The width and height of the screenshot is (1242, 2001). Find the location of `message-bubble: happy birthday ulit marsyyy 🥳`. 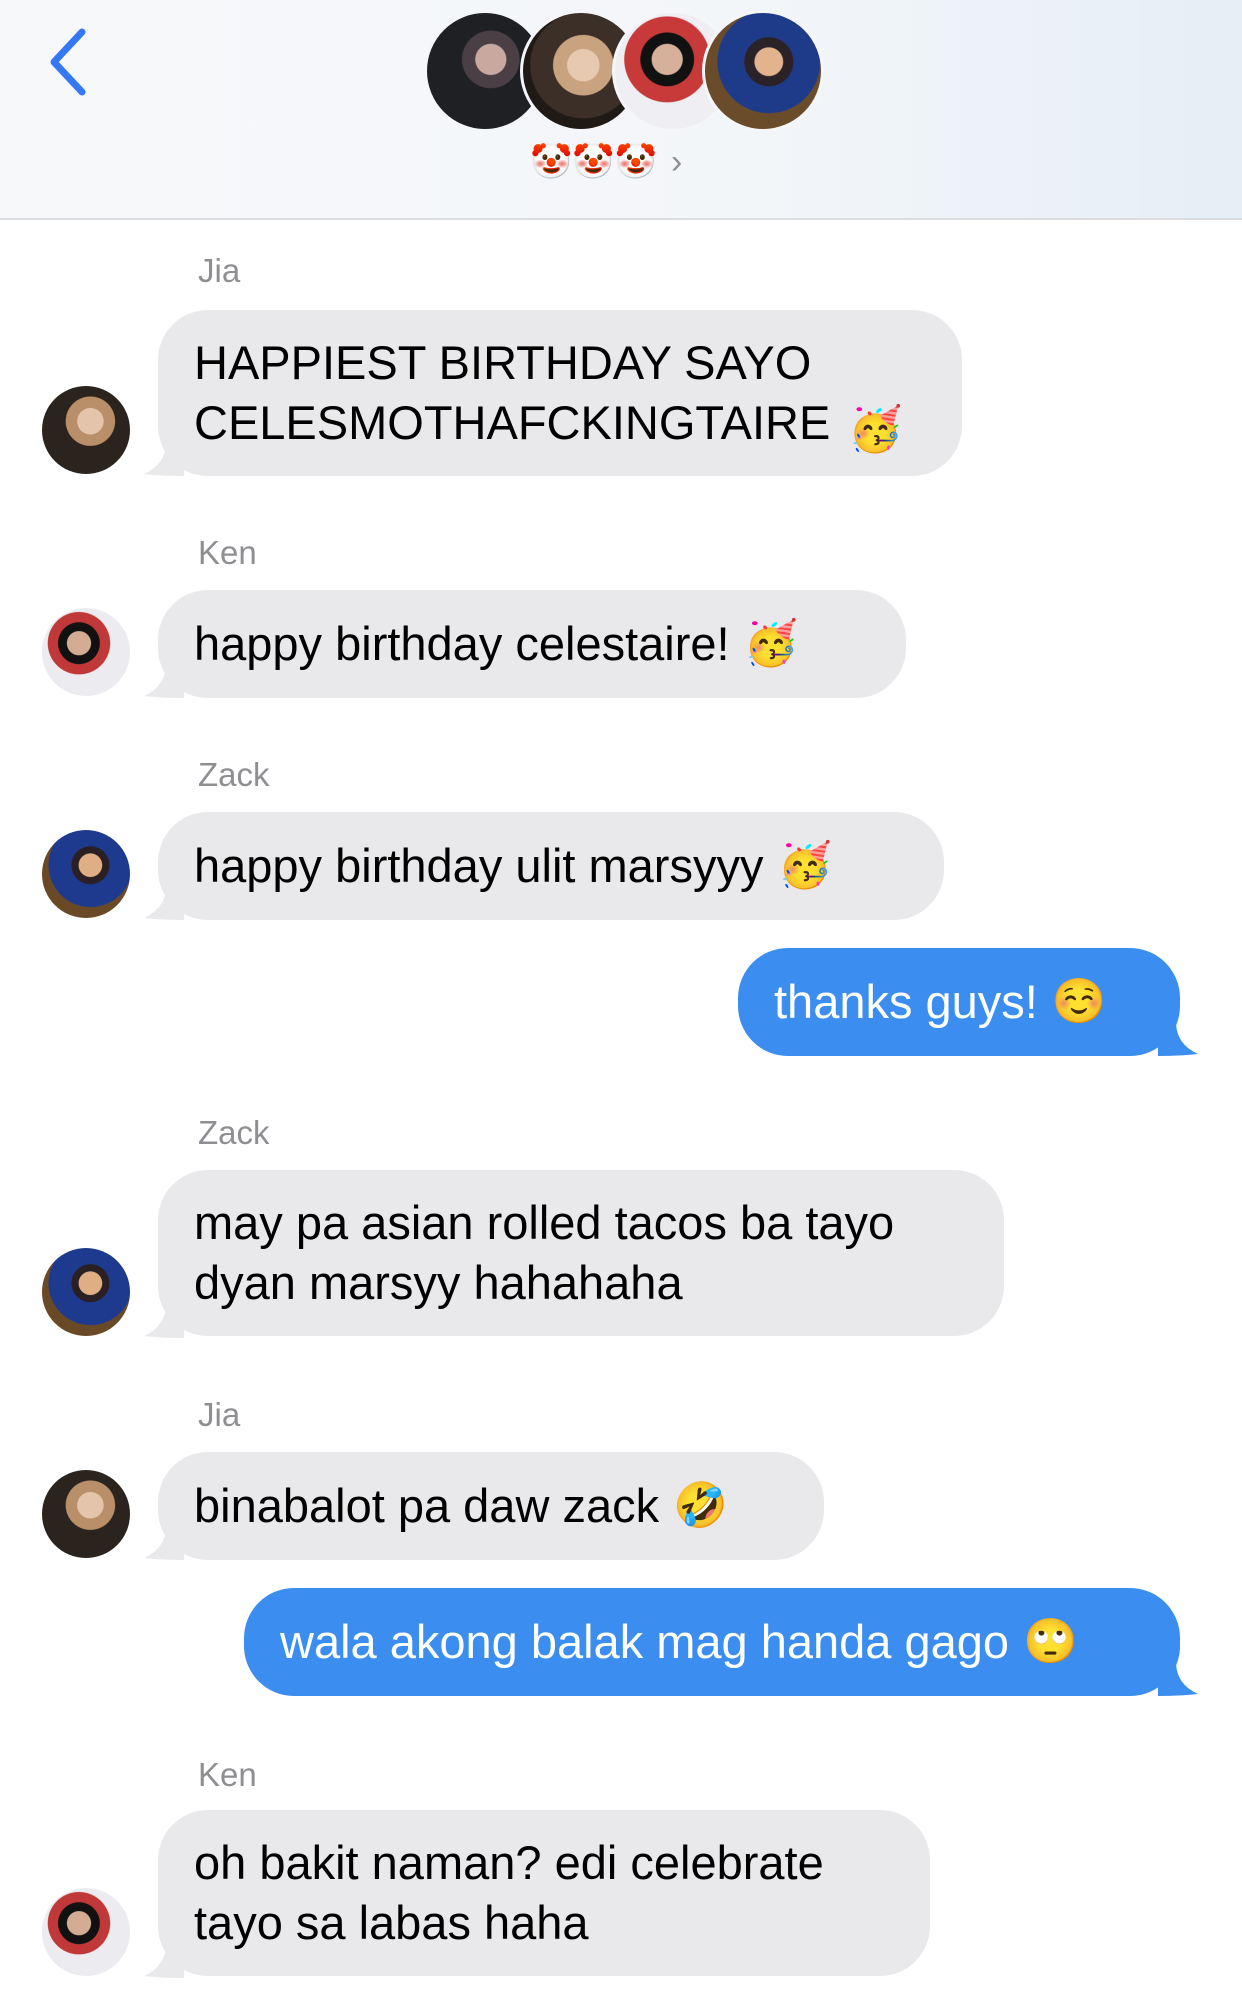

message-bubble: happy birthday ulit marsyyy 🥳 is located at coordinates (551, 866).